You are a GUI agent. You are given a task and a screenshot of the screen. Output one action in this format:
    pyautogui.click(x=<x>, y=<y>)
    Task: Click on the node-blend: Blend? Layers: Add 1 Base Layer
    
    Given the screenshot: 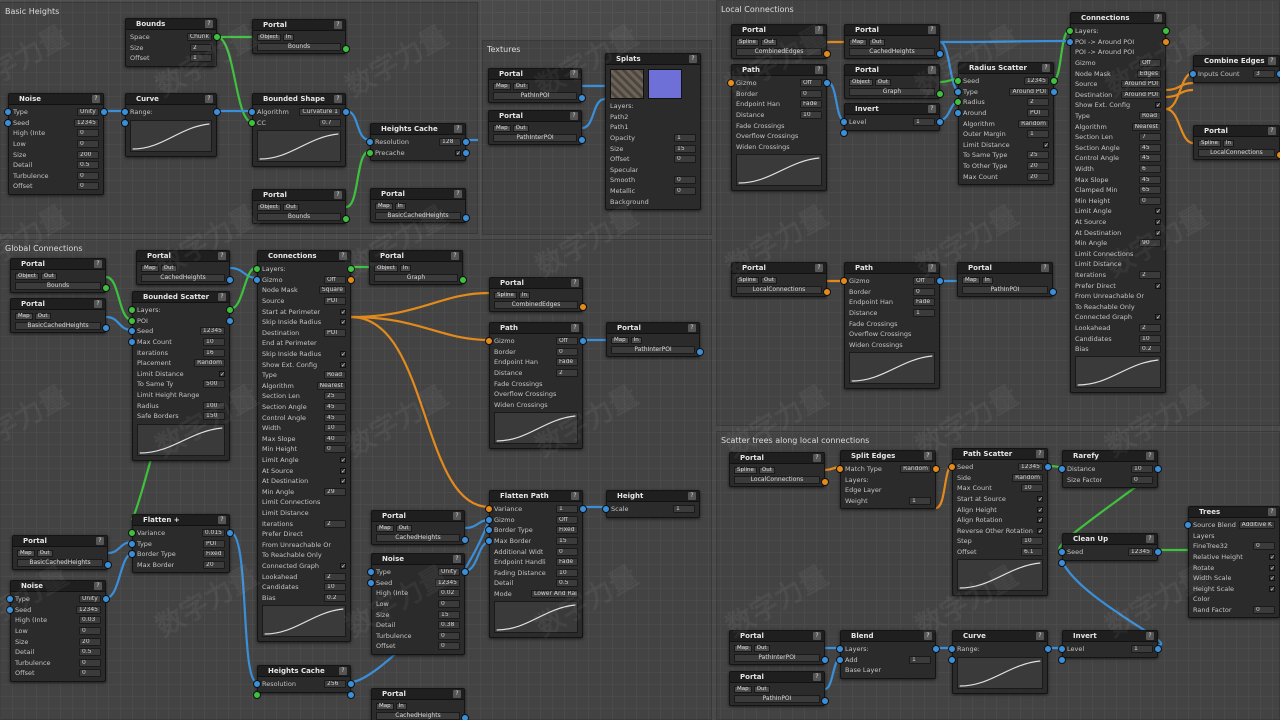 What is the action you would take?
    pyautogui.click(x=888, y=654)
    